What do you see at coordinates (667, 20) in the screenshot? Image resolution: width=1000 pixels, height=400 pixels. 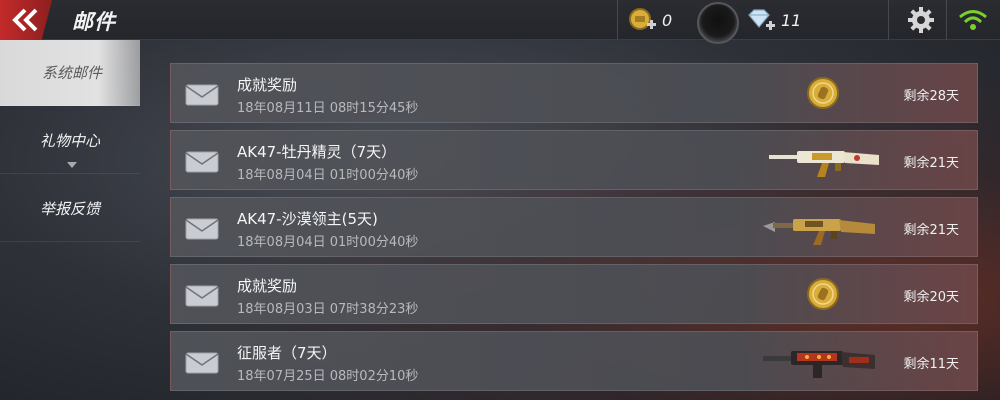 I see `coin-count: 0` at bounding box center [667, 20].